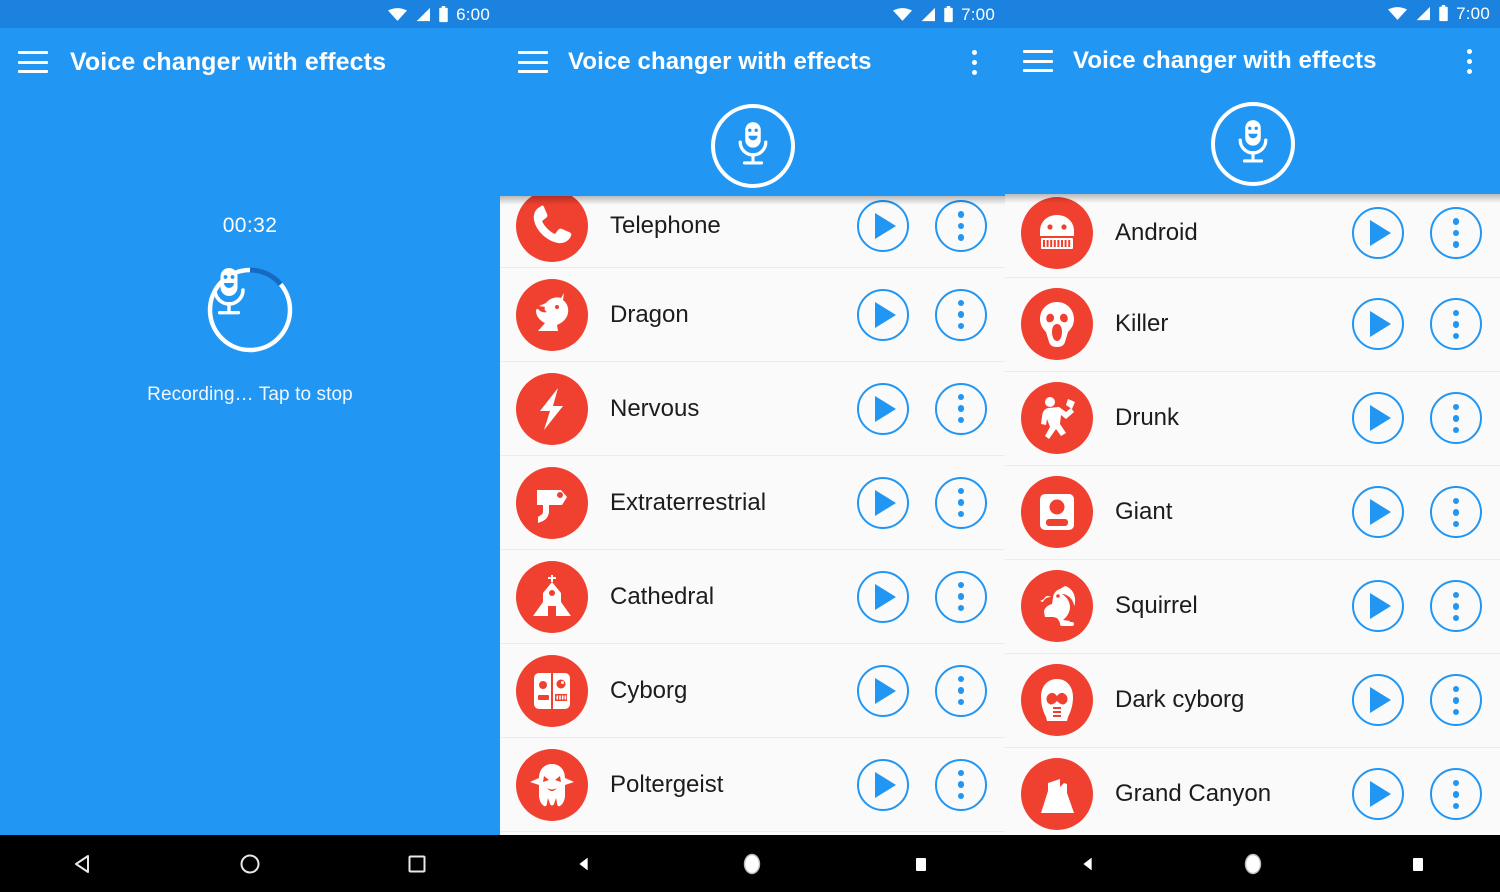 The image size is (1500, 892). What do you see at coordinates (662, 596) in the screenshot?
I see `list-item-label: Cathedral` at bounding box center [662, 596].